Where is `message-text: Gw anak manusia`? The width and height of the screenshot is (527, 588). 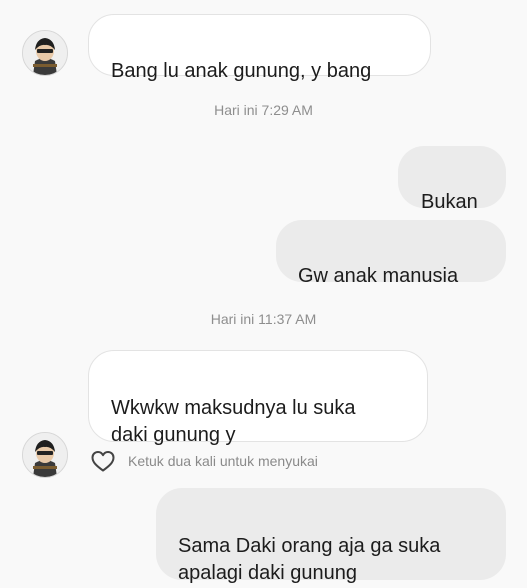
message-text: Gw anak manusia is located at coordinates (378, 276).